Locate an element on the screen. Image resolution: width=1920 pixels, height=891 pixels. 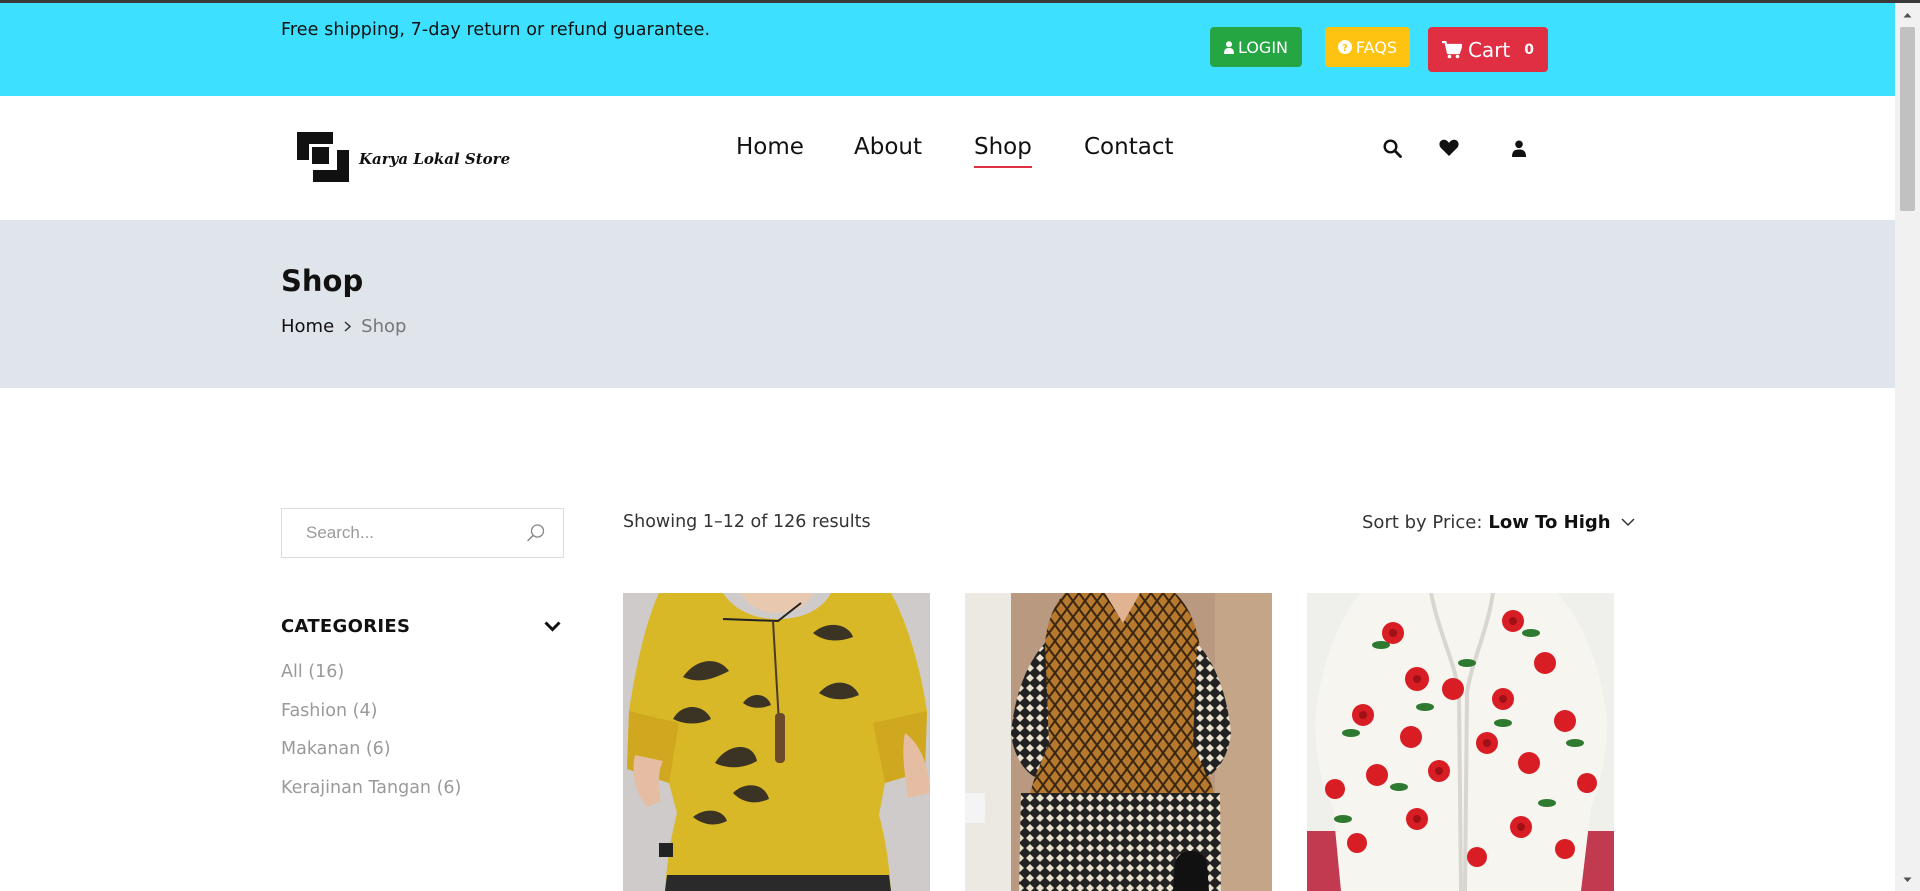
sort-value: Low To High is located at coordinates (1549, 522).